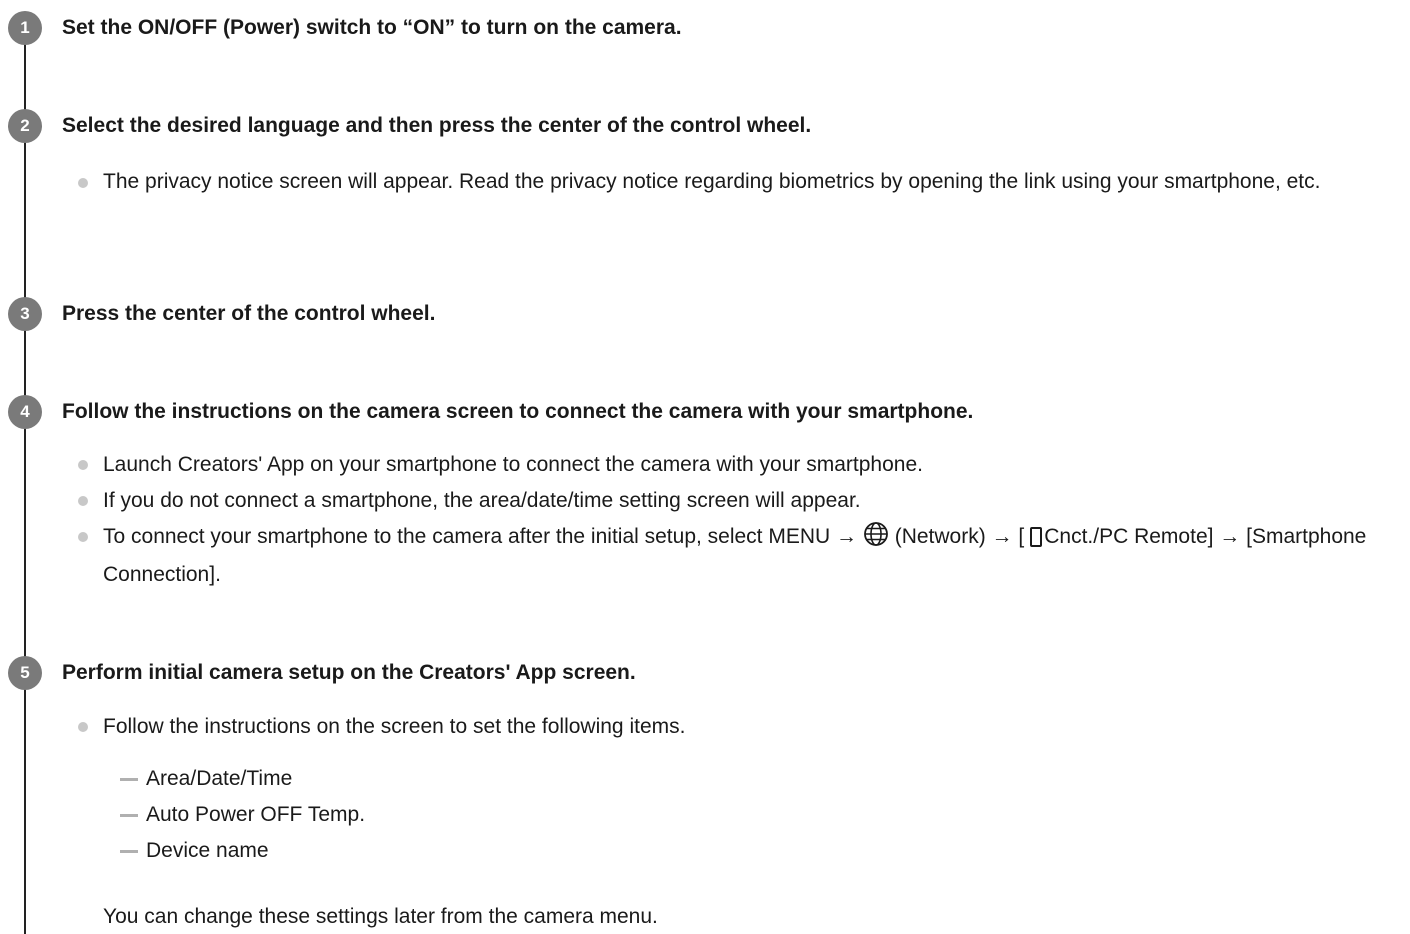  Describe the element at coordinates (256, 814) in the screenshot. I see `sub-list-item: Auto Power OFF Temp.` at that location.